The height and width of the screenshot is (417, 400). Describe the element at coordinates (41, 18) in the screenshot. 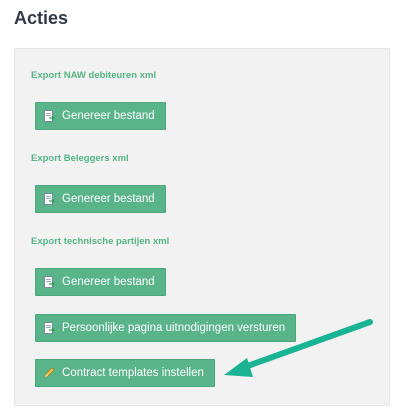

I see `page-title: Acties` at that location.